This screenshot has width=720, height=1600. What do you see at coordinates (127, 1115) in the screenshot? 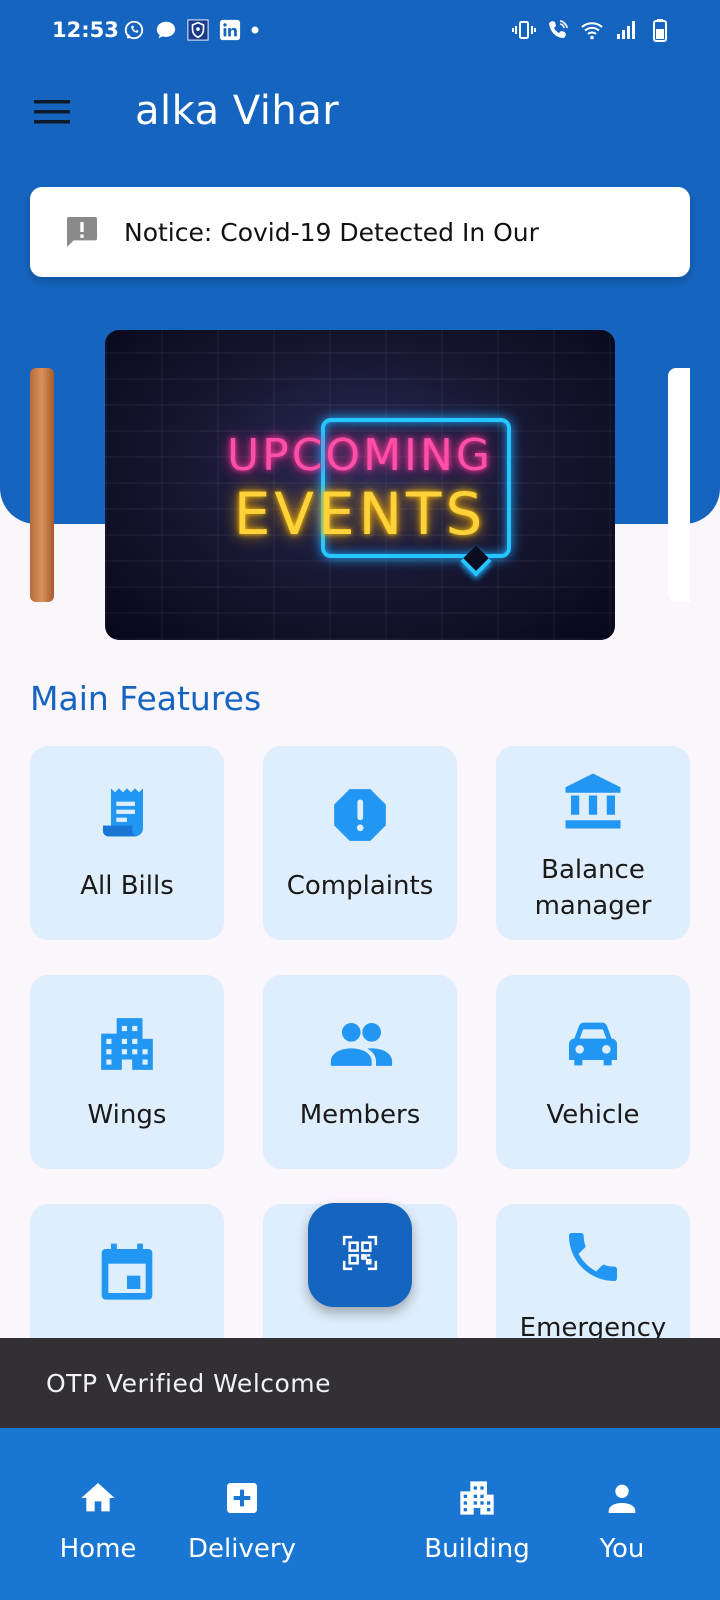
I see `tile-label: Wings` at bounding box center [127, 1115].